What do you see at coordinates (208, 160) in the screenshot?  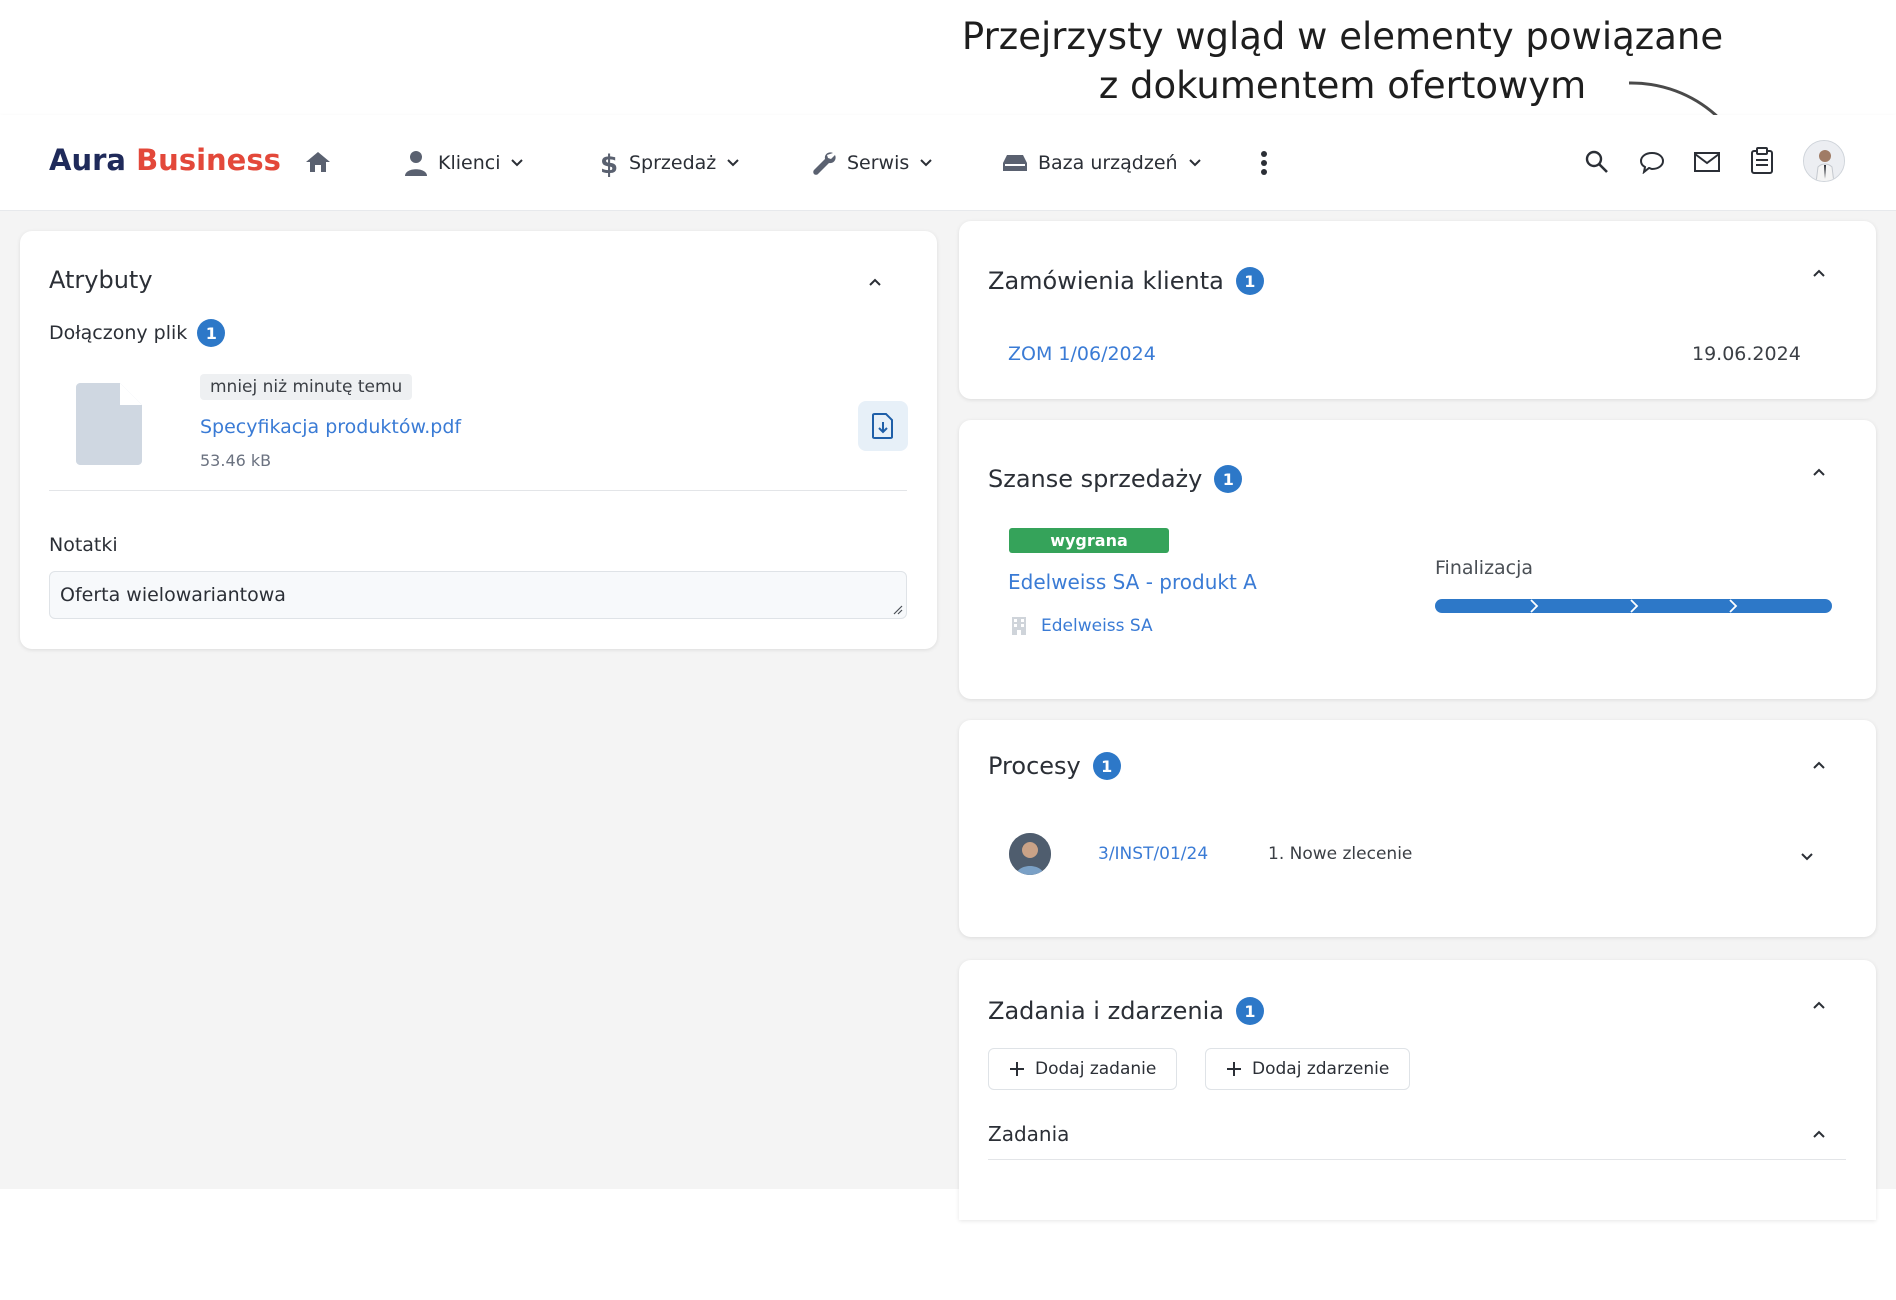 I see `logo-text-business: Business` at bounding box center [208, 160].